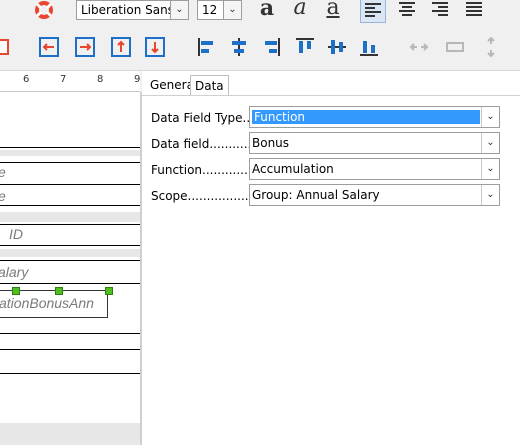 The image size is (520, 445). I want to click on shrink-top-icon, so click(121, 47).